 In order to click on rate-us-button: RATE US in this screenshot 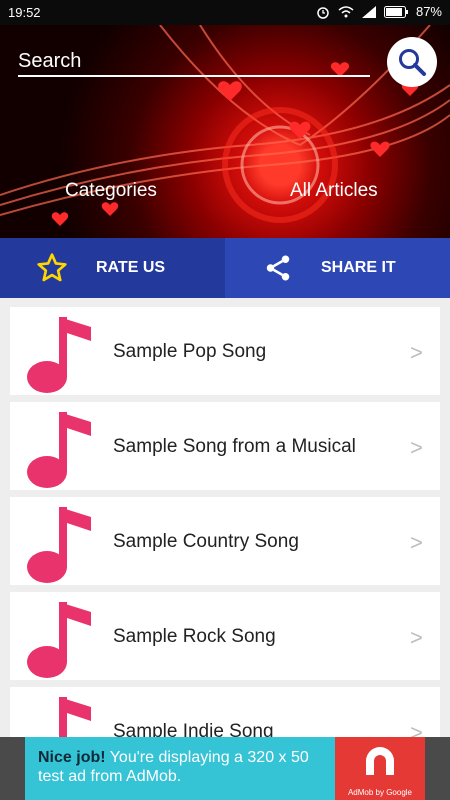, I will do `click(112, 268)`.